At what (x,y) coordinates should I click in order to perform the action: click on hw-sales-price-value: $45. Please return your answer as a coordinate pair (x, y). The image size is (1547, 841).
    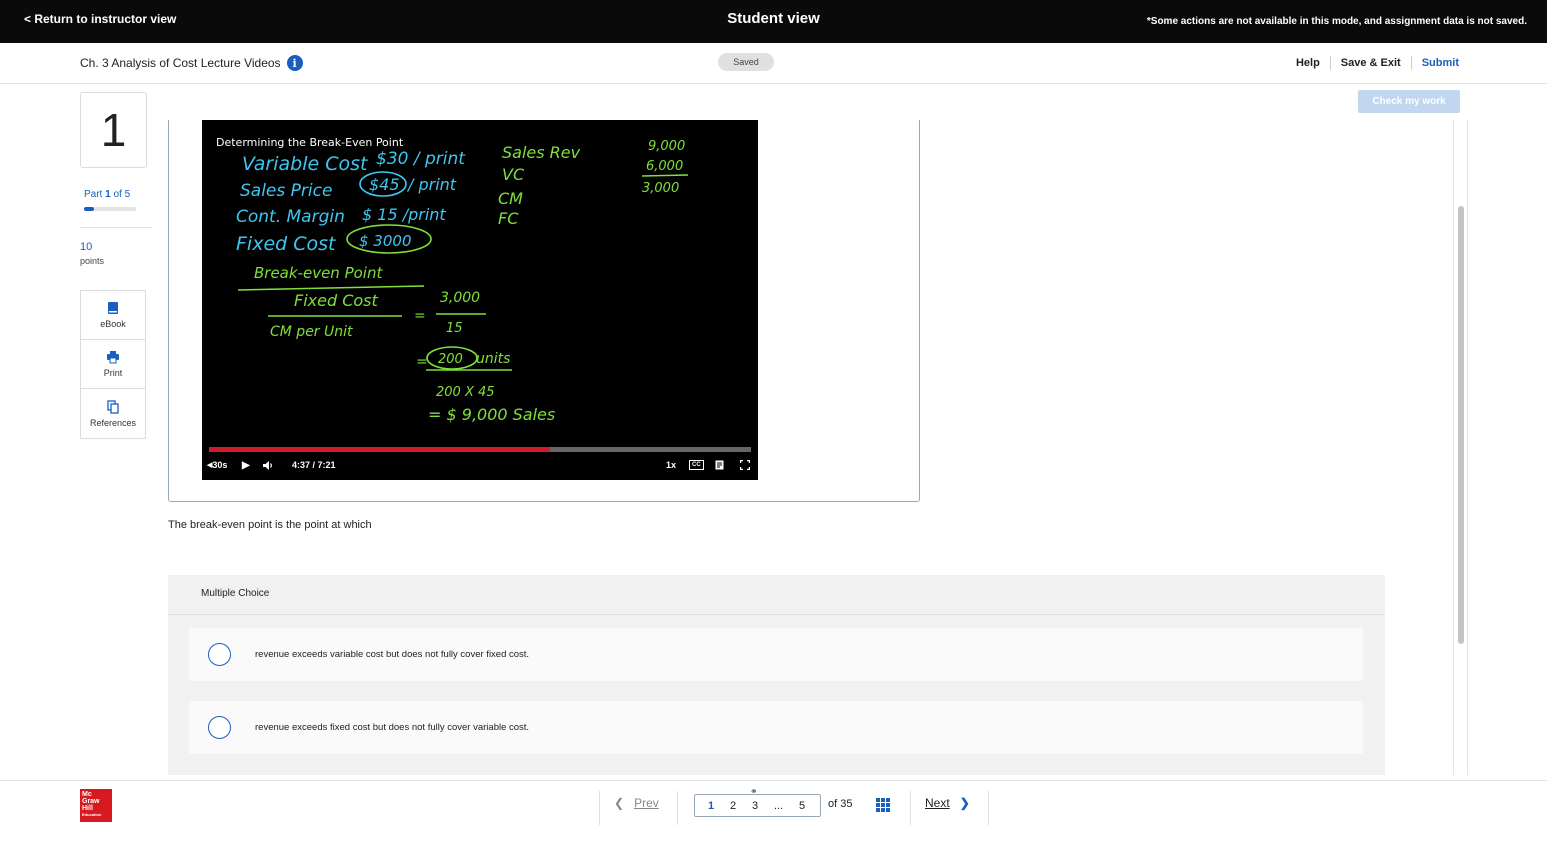
    Looking at the image, I should click on (384, 184).